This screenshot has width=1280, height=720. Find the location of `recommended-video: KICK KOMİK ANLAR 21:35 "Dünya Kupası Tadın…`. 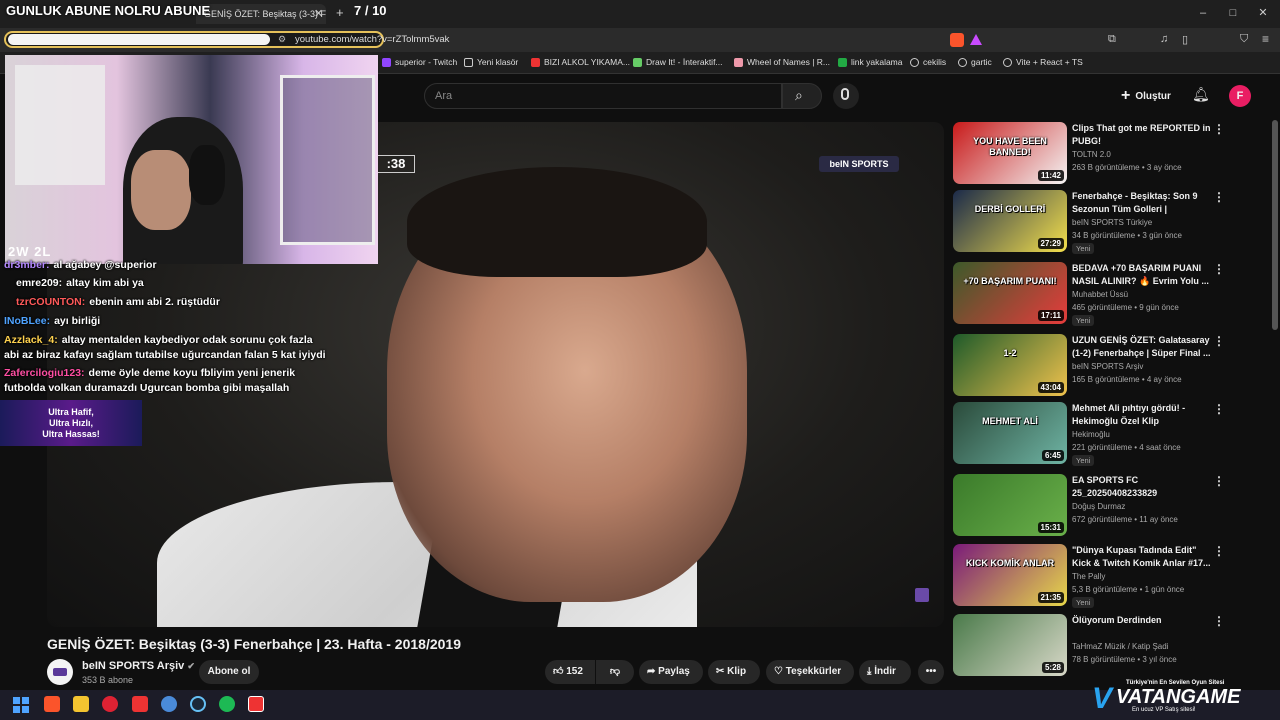

recommended-video: KICK KOMİK ANLAR 21:35 "Dünya Kupası Tadın… is located at coordinates (1103, 576).